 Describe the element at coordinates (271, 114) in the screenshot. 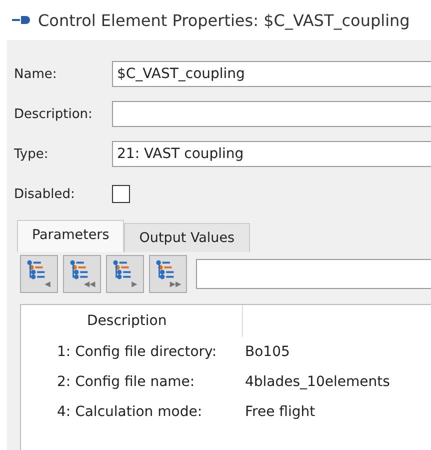

I see `text-field` at that location.